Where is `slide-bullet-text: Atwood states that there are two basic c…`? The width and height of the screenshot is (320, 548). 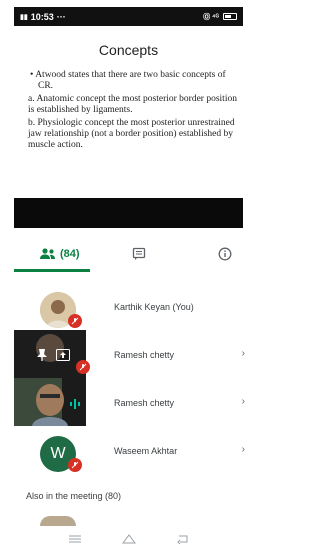
slide-bullet-text: Atwood states that there are two basic c… is located at coordinates (130, 80).